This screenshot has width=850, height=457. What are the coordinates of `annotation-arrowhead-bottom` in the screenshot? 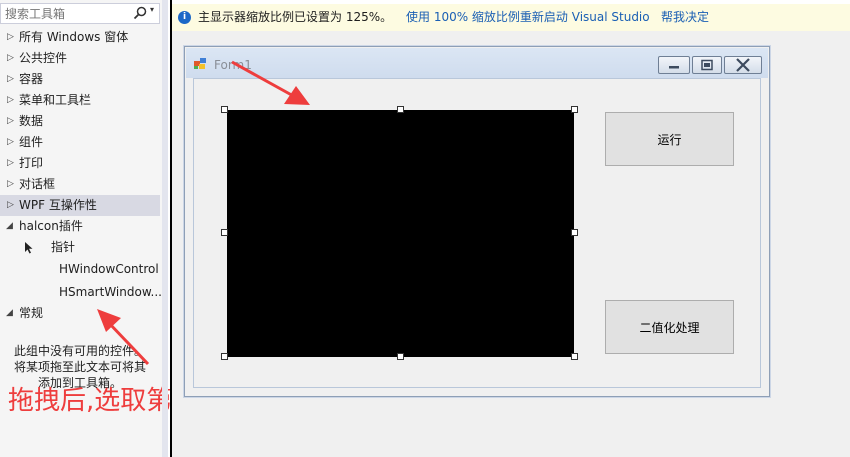 It's located at (109, 320).